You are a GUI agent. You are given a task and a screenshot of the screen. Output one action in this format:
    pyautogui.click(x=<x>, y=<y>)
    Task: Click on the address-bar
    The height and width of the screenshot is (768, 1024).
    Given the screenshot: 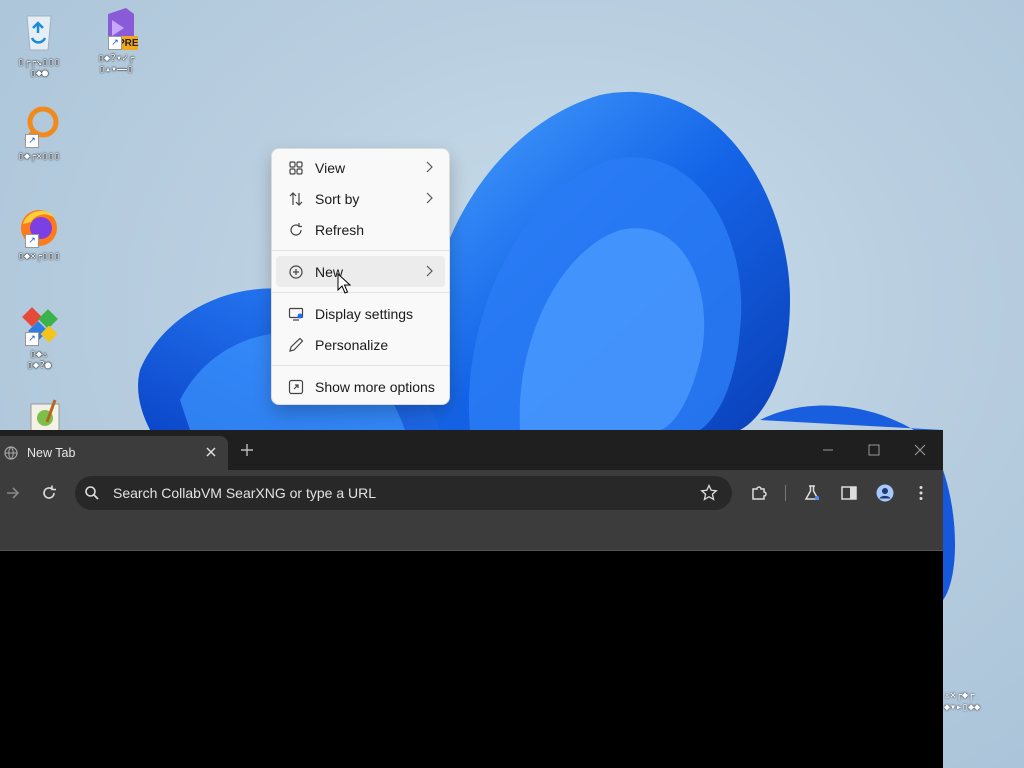 What is the action you would take?
    pyautogui.click(x=403, y=493)
    